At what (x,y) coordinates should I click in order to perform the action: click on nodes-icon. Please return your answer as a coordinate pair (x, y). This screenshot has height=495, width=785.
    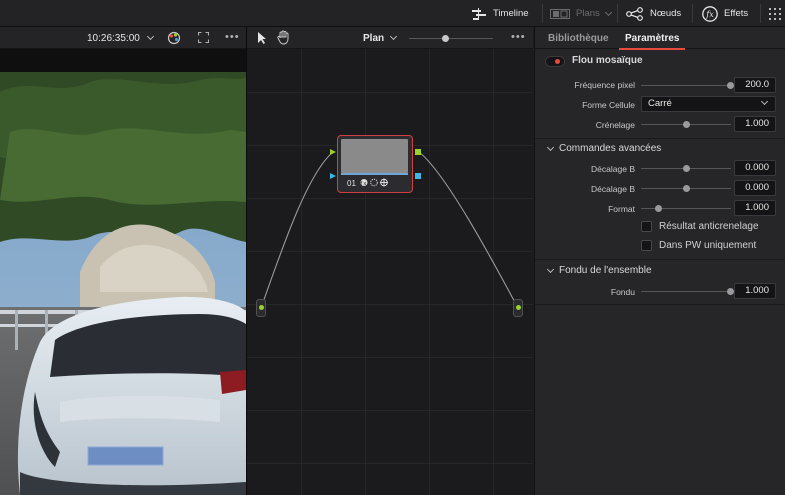
    Looking at the image, I should click on (634, 13).